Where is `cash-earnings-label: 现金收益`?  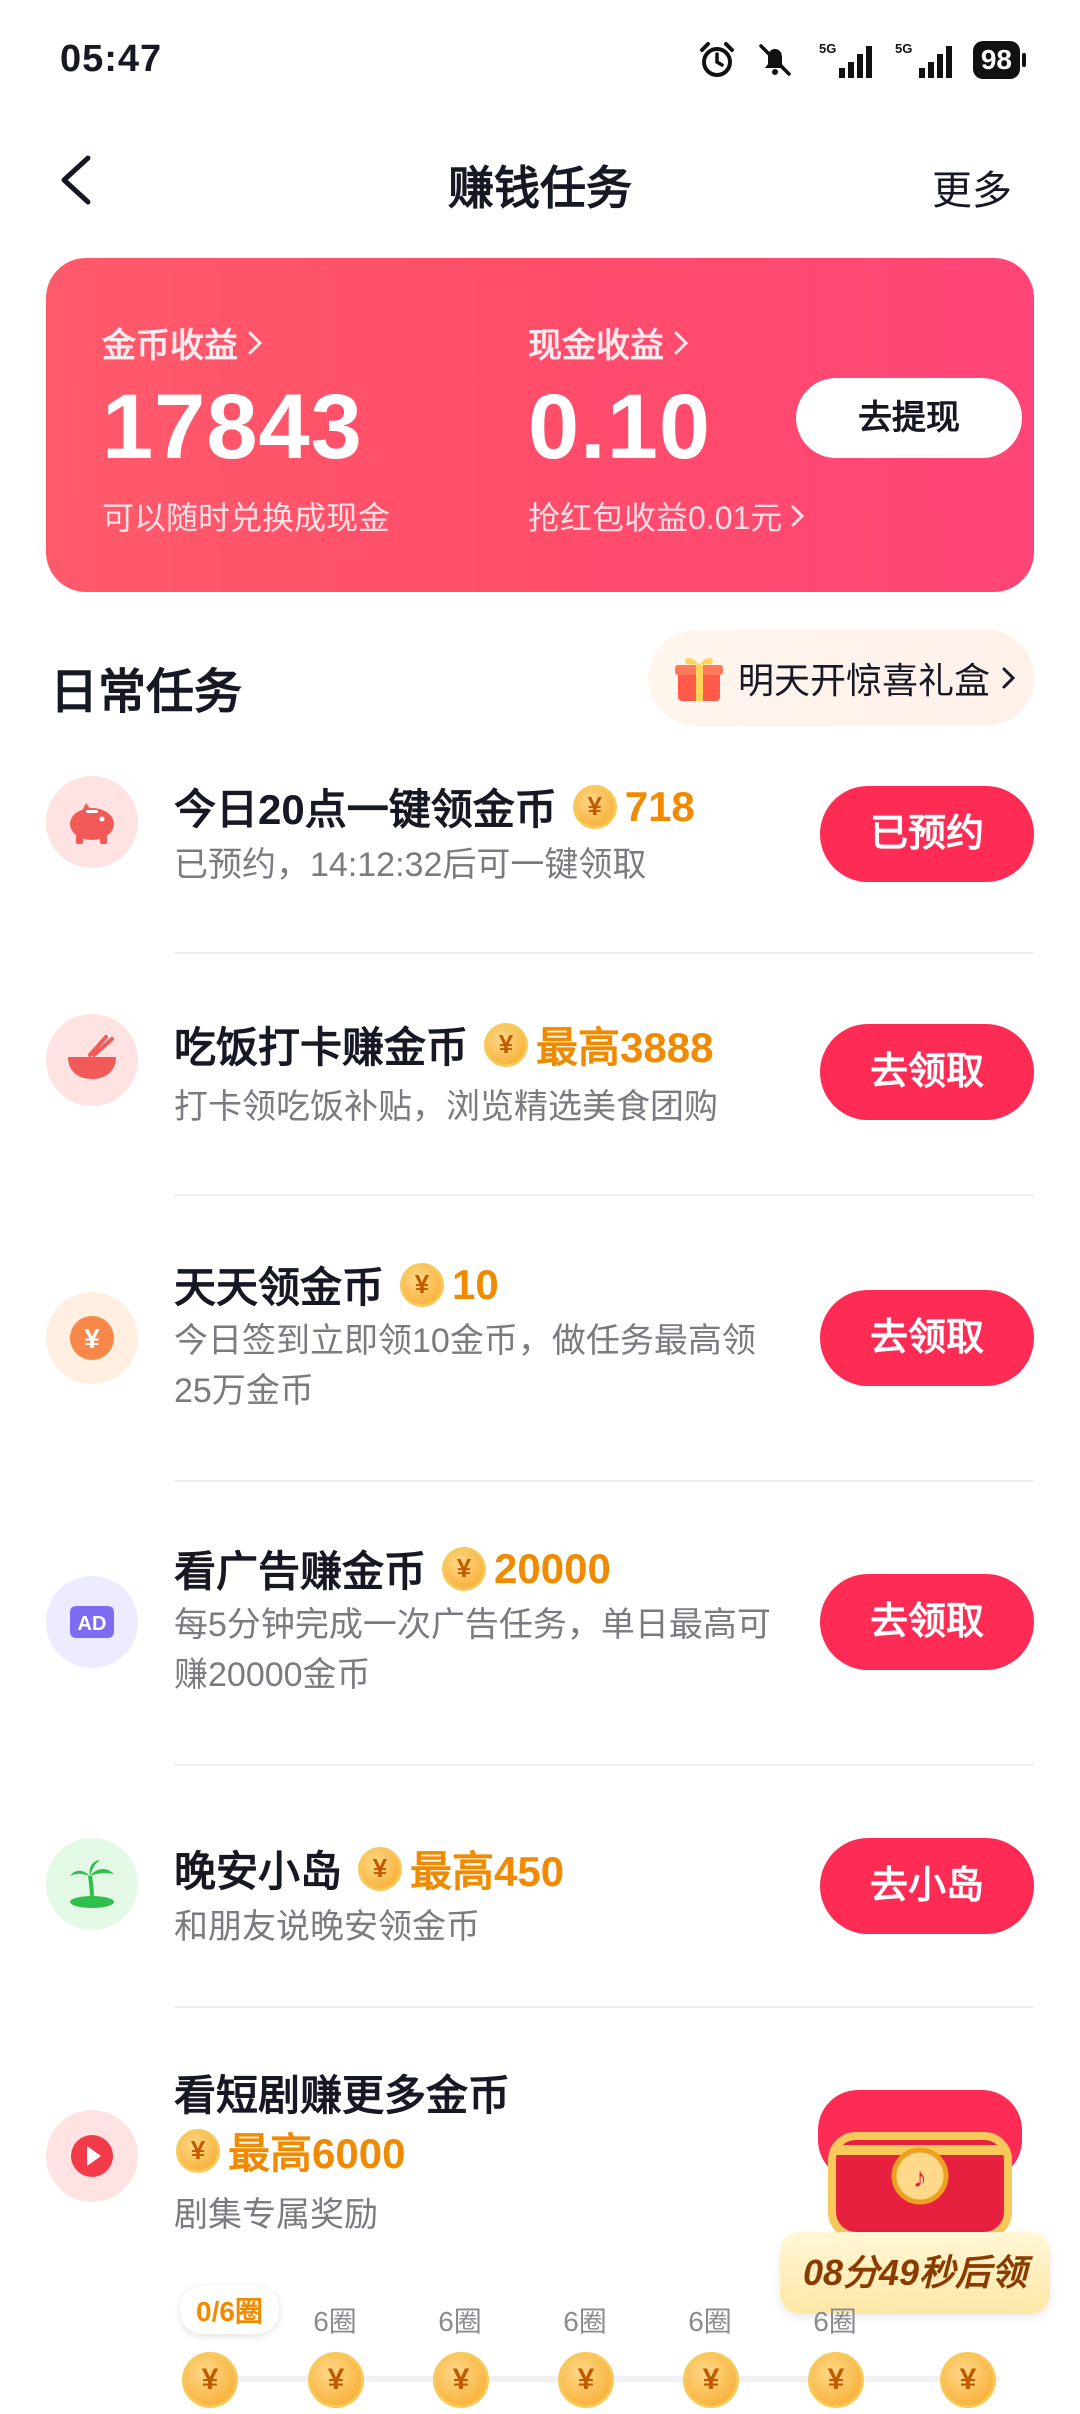
cash-earnings-label: 现金收益 is located at coordinates (668, 342).